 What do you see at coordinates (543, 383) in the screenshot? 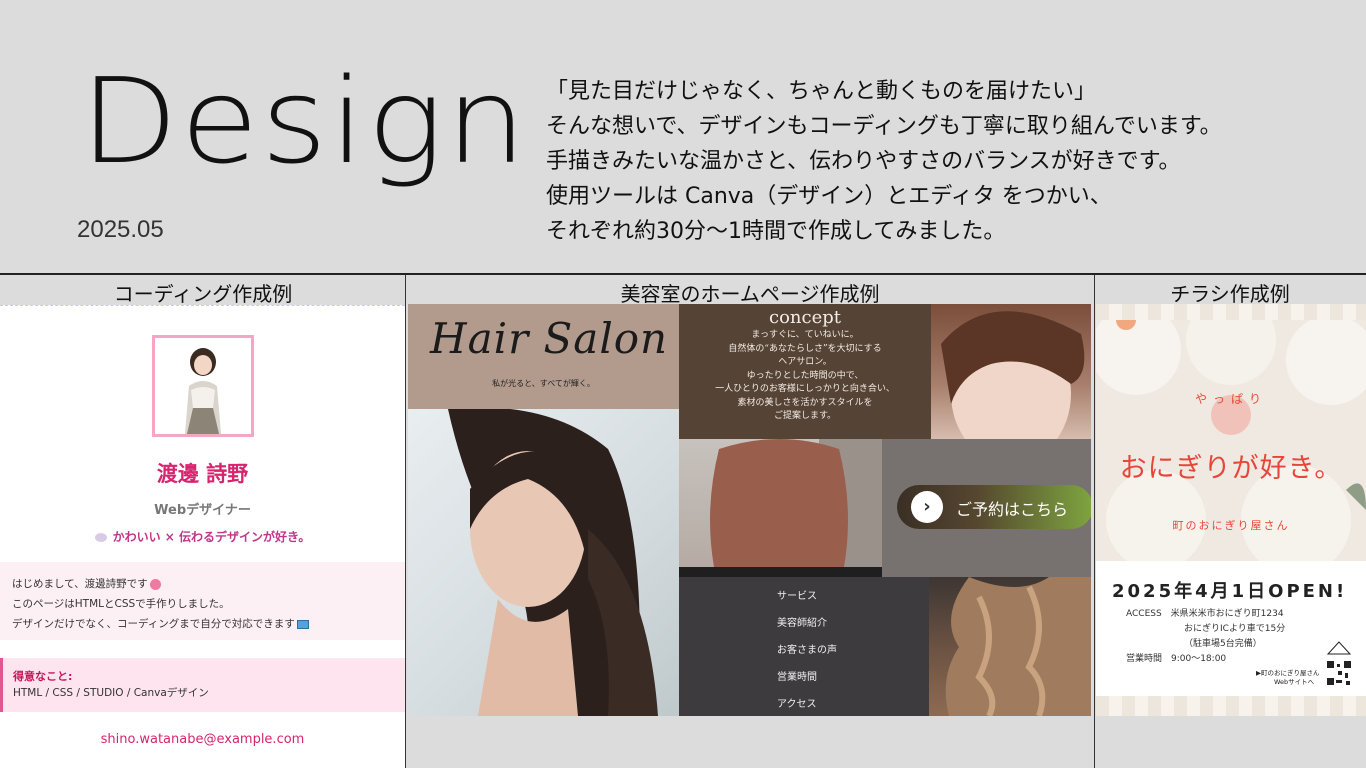
I see `salon-logo-subtitle: 私が光ると、すべてが輝く。` at bounding box center [543, 383].